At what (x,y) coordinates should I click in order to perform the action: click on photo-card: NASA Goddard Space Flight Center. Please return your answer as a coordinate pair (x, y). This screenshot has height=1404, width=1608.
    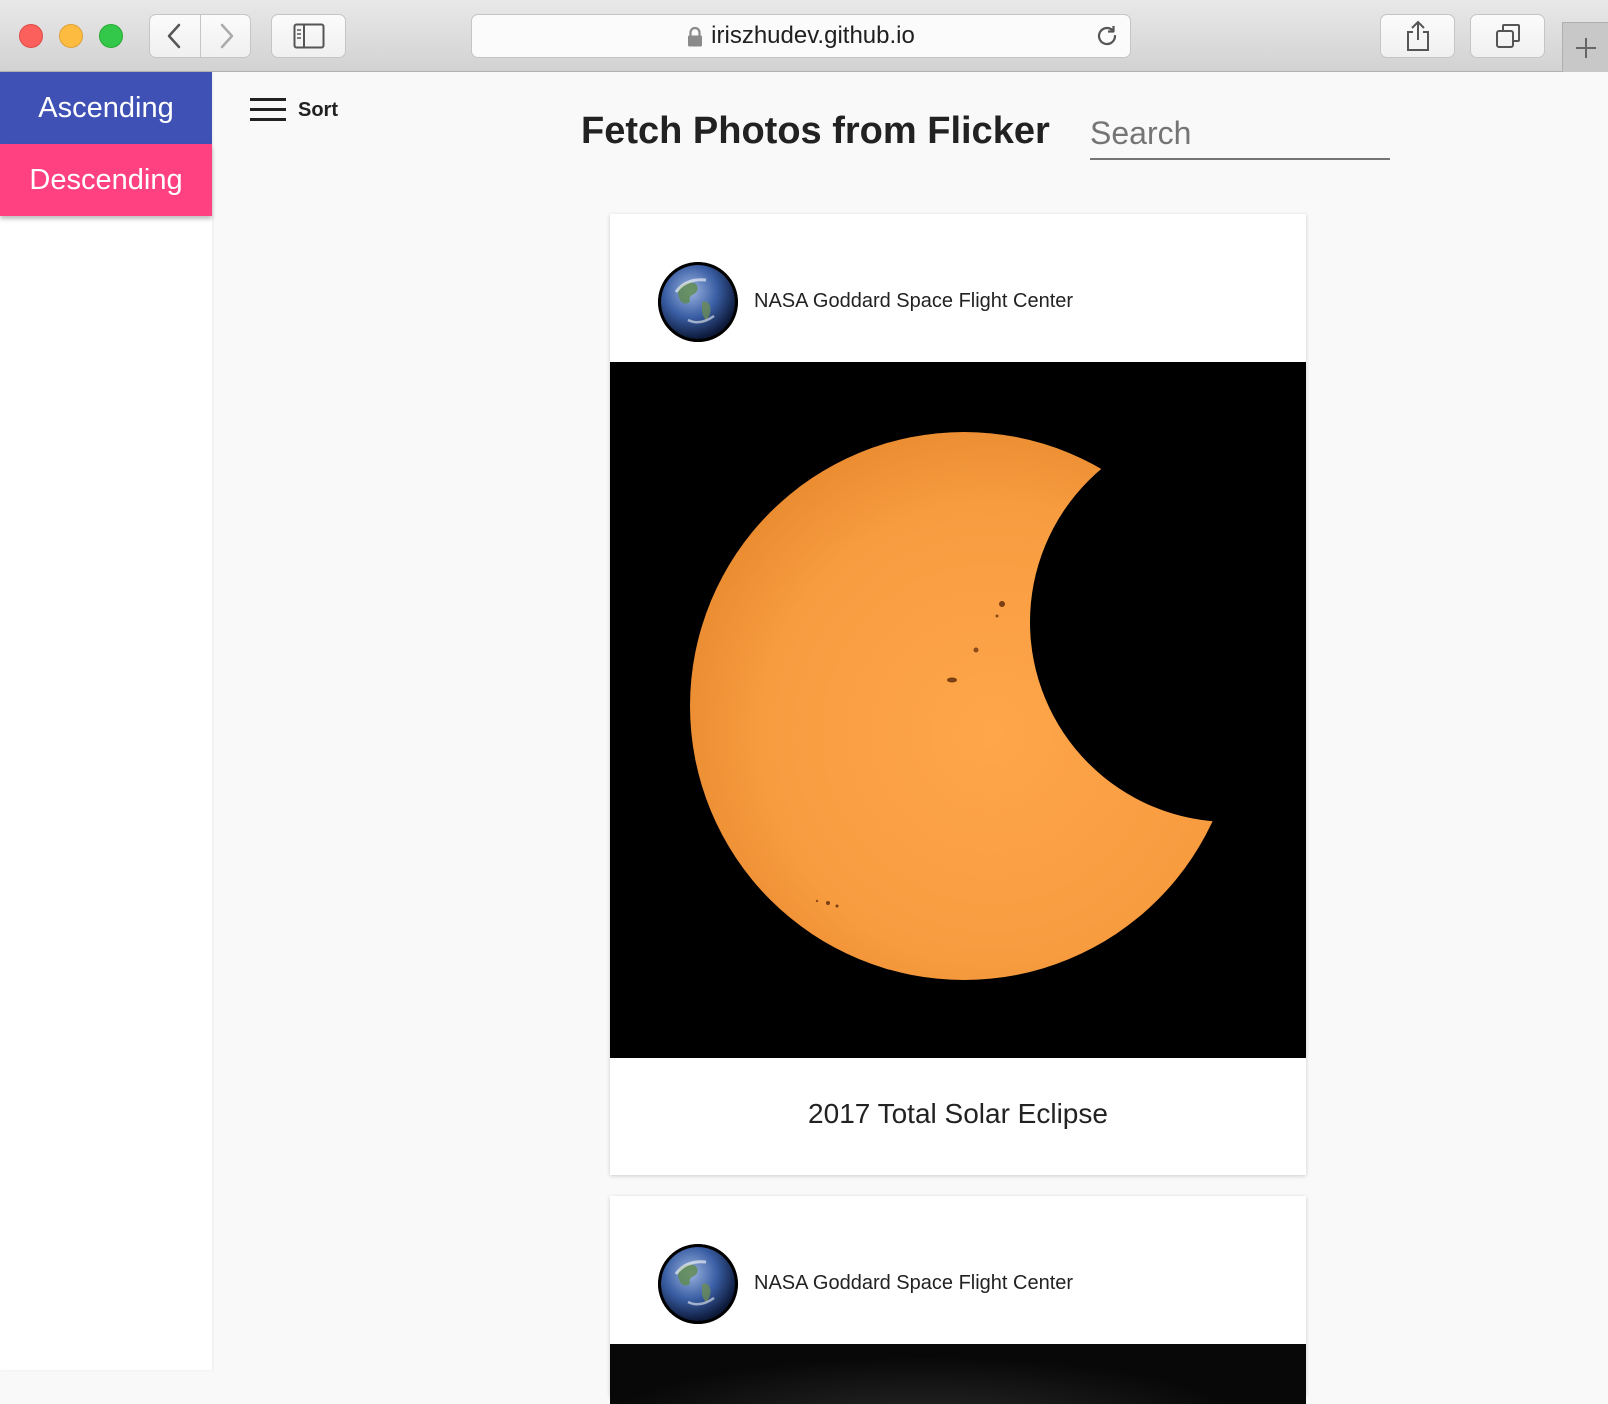
    Looking at the image, I should click on (958, 1300).